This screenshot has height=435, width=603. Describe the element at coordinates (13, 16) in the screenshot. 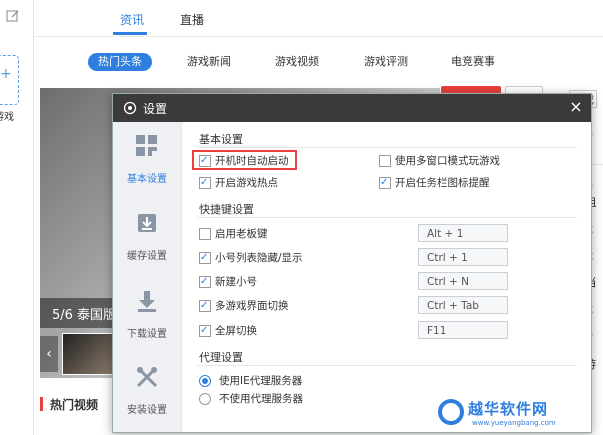

I see `edit-icon` at that location.